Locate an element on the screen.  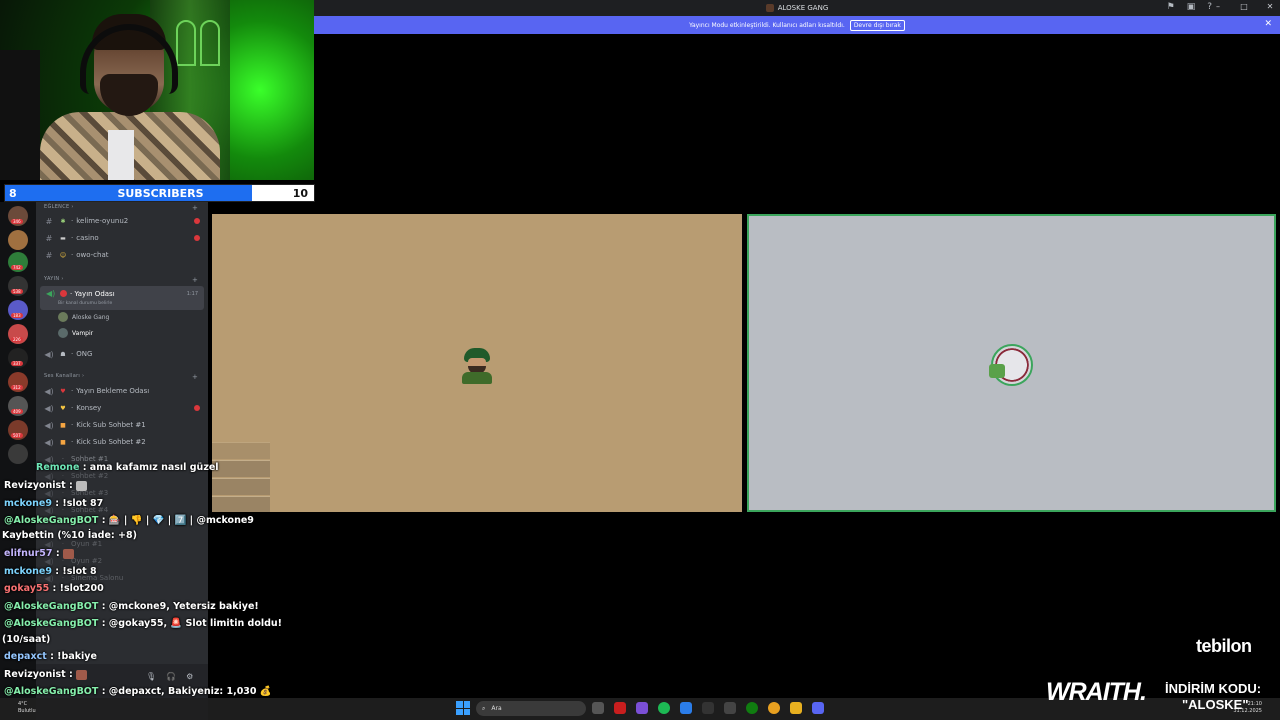
headphones-icon: 🎧 is located at coordinates (171, 676).